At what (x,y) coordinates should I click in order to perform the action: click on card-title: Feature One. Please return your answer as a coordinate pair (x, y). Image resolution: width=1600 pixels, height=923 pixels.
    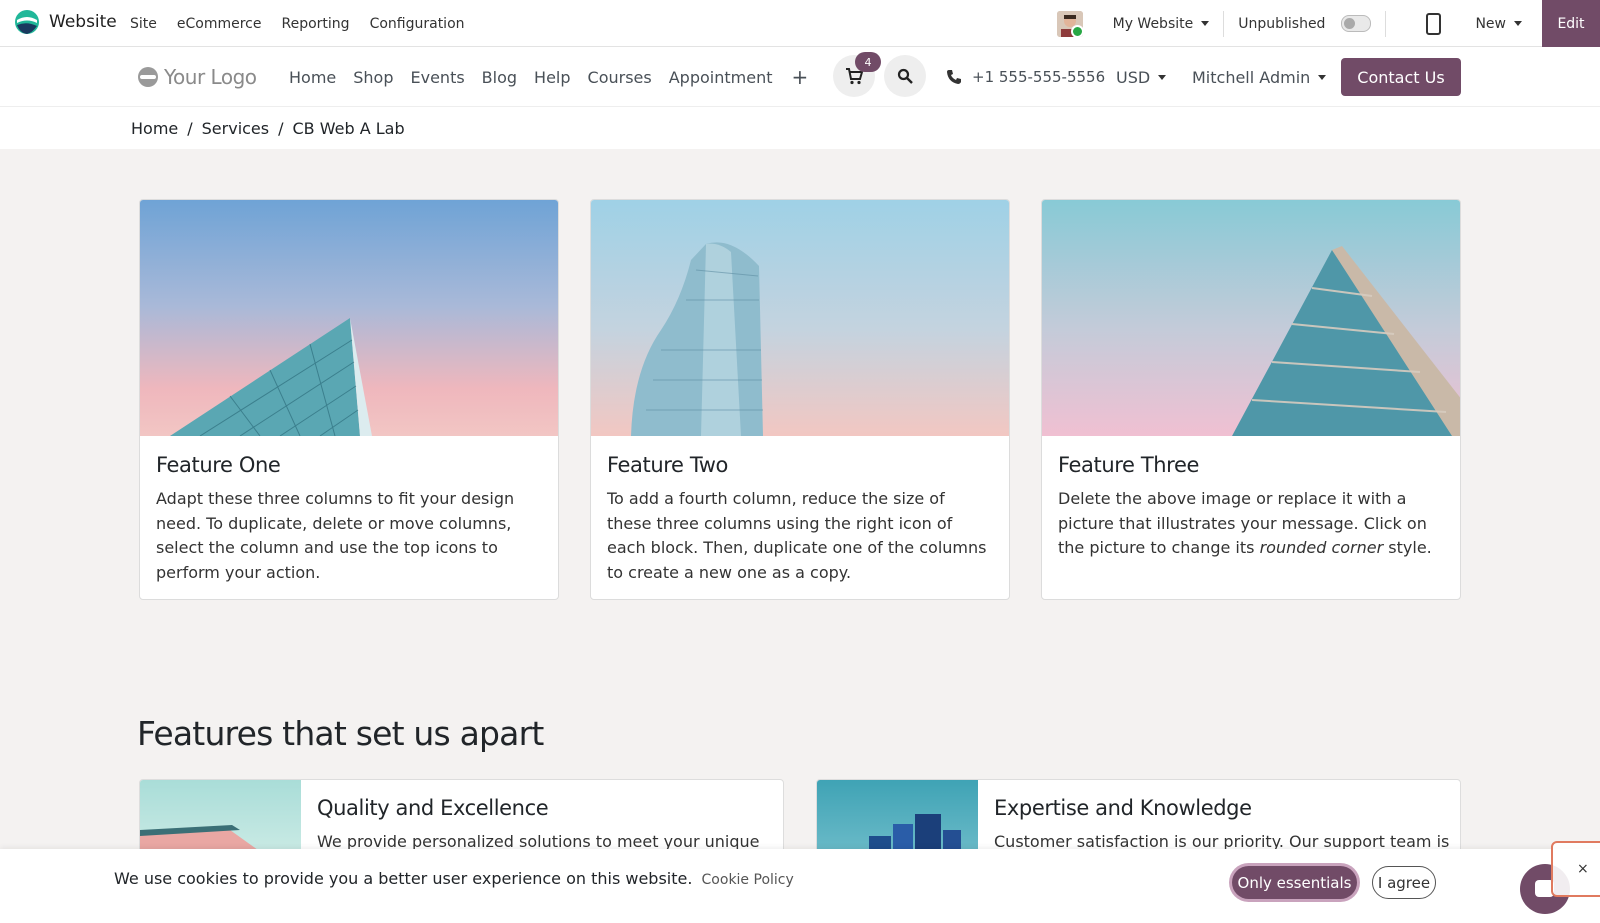
    Looking at the image, I should click on (218, 465).